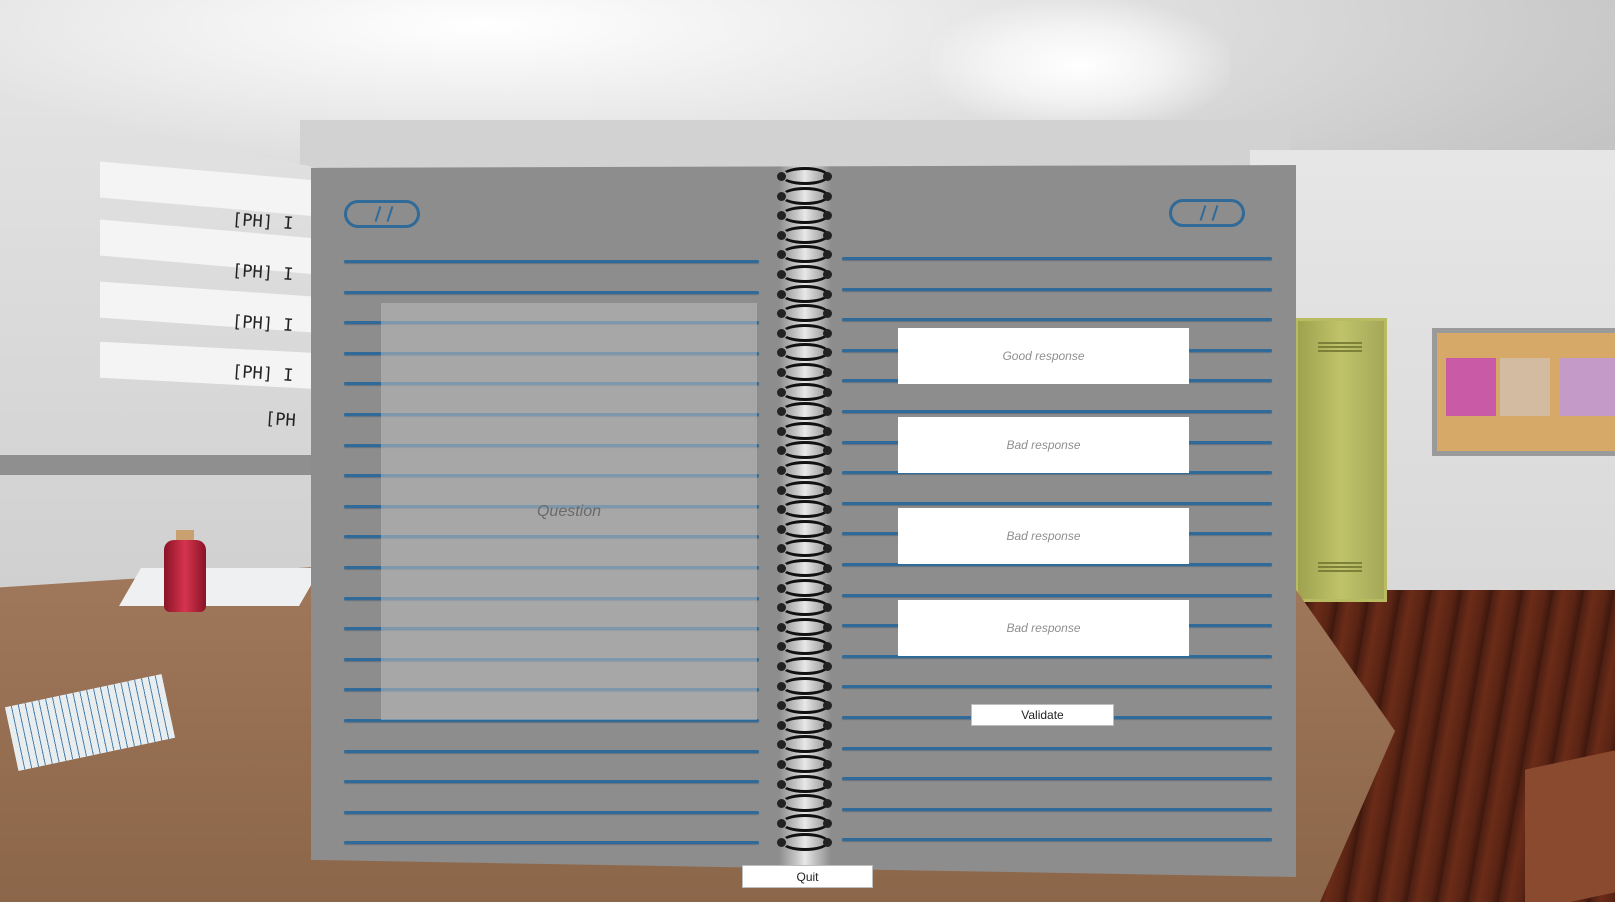  Describe the element at coordinates (1080, 65) in the screenshot. I see `ceiling-light` at that location.